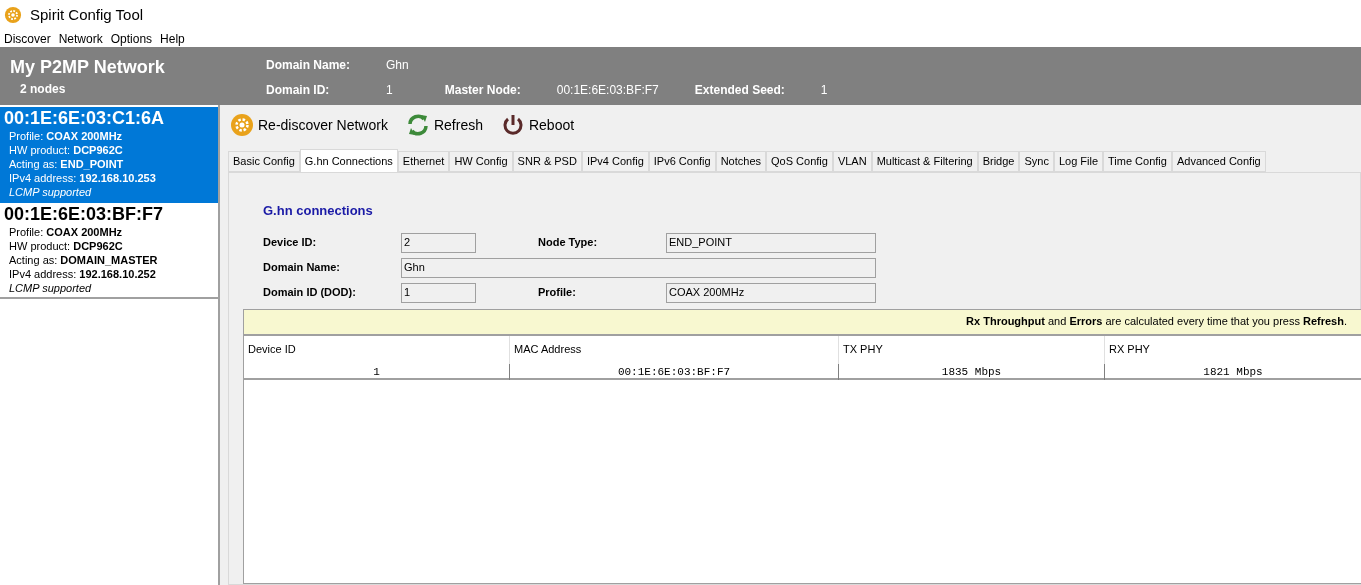  Describe the element at coordinates (1137, 161) in the screenshot. I see `tab: Time Config` at that location.